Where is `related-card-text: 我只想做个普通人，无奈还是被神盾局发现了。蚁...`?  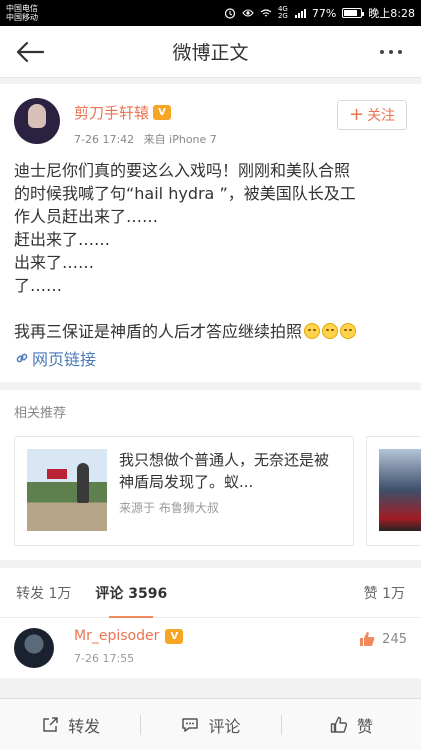 related-card-text: 我只想做个普通人，无奈还是被神盾局发现了。蚁... is located at coordinates (224, 471).